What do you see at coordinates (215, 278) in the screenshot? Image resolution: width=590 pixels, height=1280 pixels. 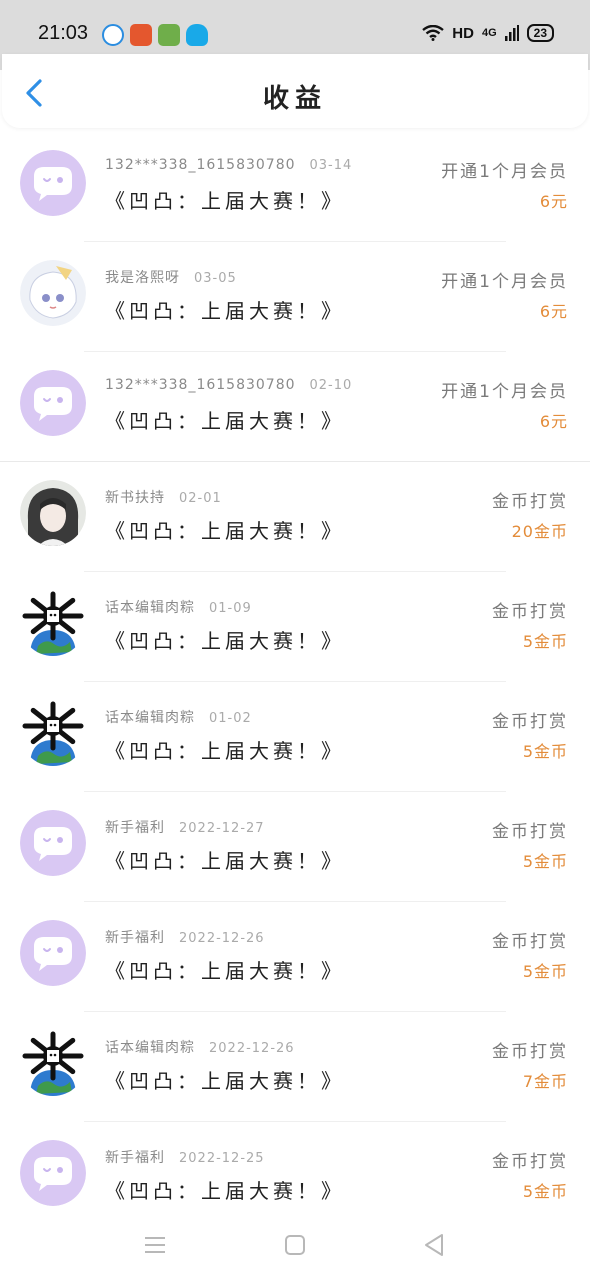 I see `entry-date: 03-05` at bounding box center [215, 278].